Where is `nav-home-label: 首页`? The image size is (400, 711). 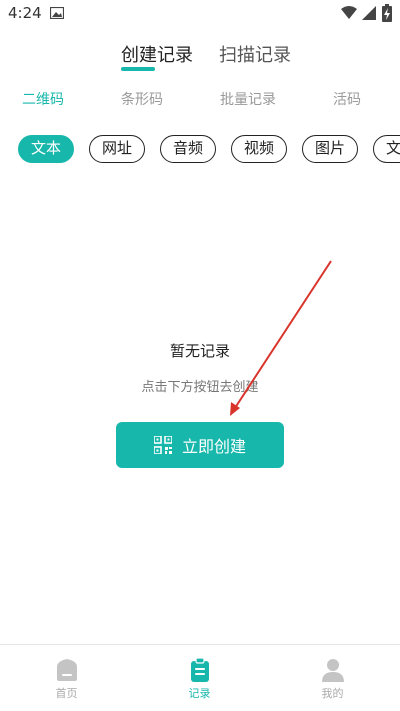
nav-home-label: 首页 is located at coordinates (66, 693).